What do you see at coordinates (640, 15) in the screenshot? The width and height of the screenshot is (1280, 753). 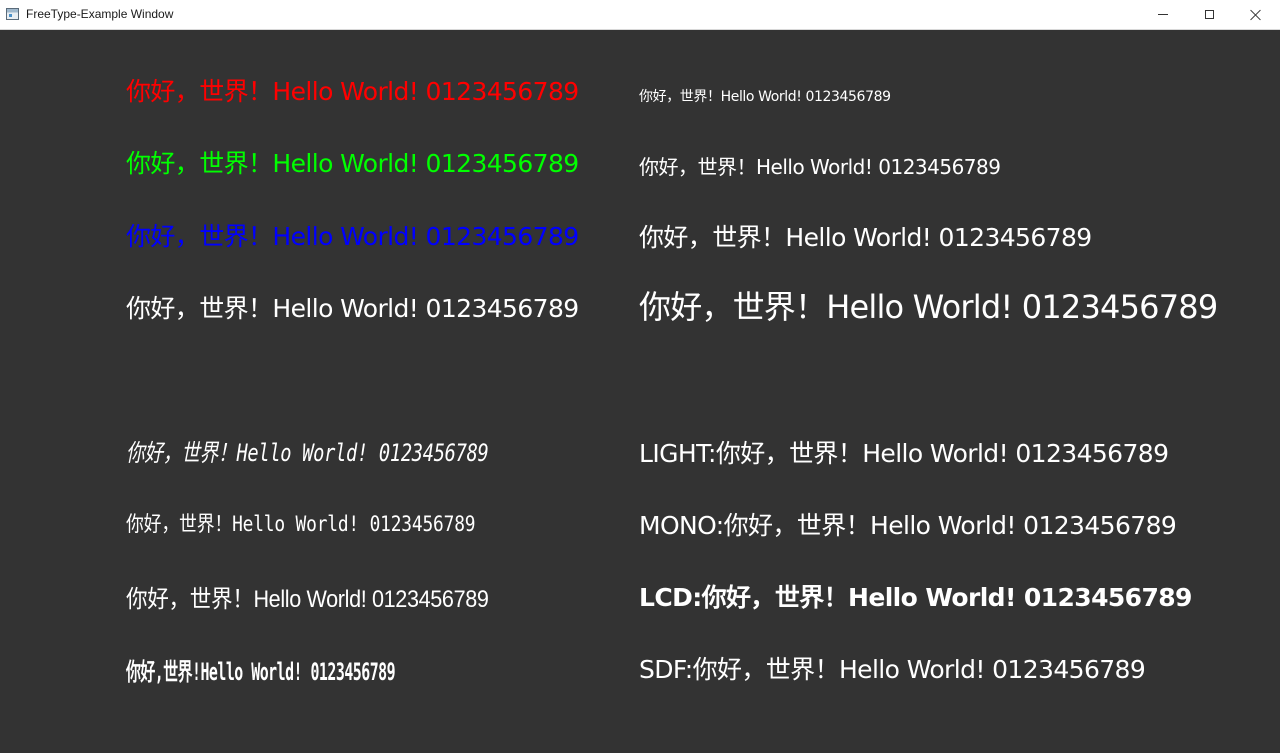 I see `title-bar: FreeType-Example Window` at bounding box center [640, 15].